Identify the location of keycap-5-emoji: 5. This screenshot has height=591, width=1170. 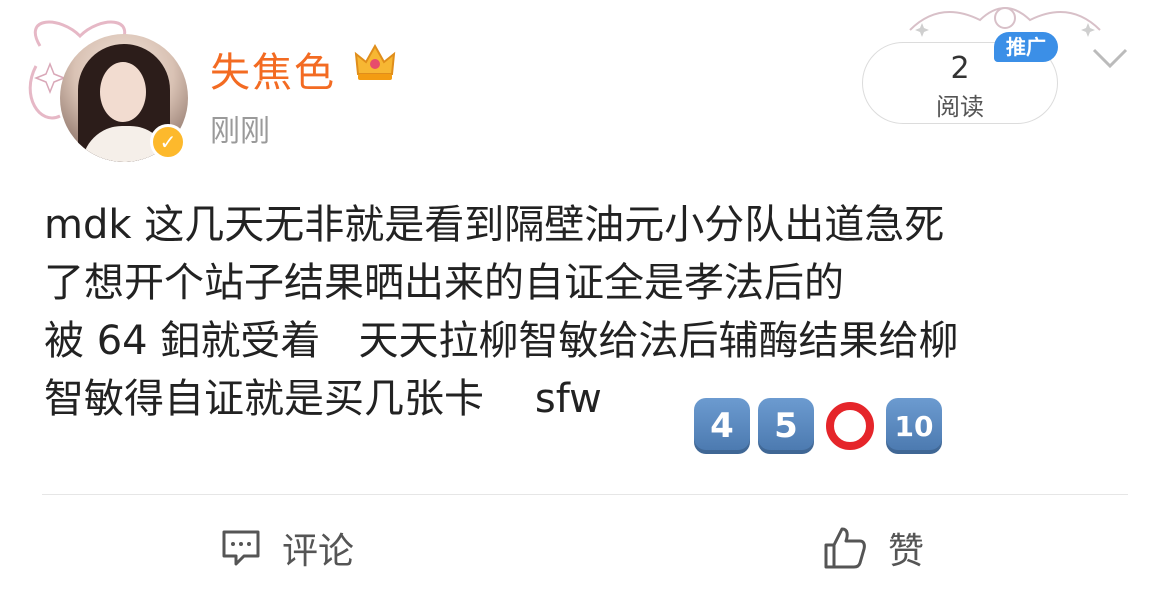
(786, 426).